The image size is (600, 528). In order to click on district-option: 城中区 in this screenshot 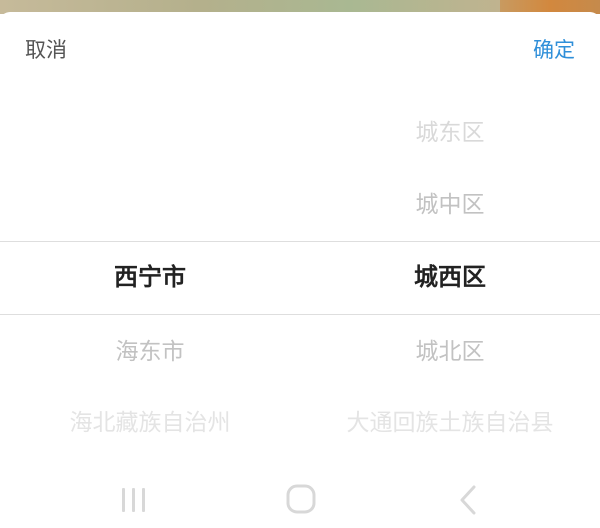, I will do `click(450, 205)`.